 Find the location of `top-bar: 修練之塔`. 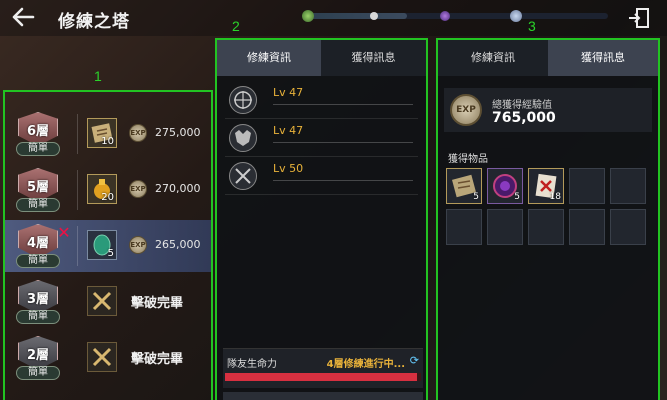

top-bar: 修練之塔 is located at coordinates (333, 18).